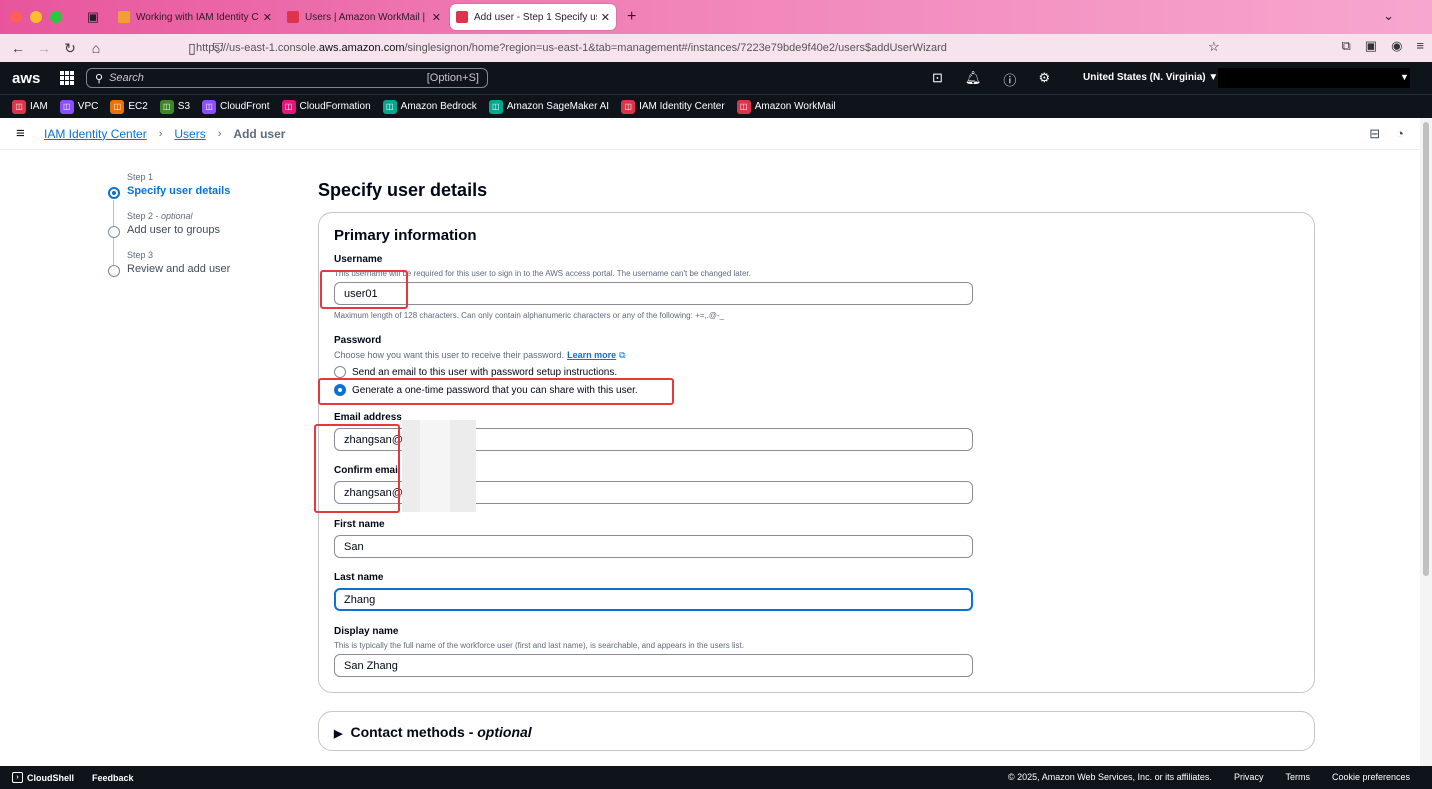 This screenshot has height=789, width=1432. I want to click on browser-tab-3-active: Add user - Step 1 Specify user d ✕, so click(533, 17).